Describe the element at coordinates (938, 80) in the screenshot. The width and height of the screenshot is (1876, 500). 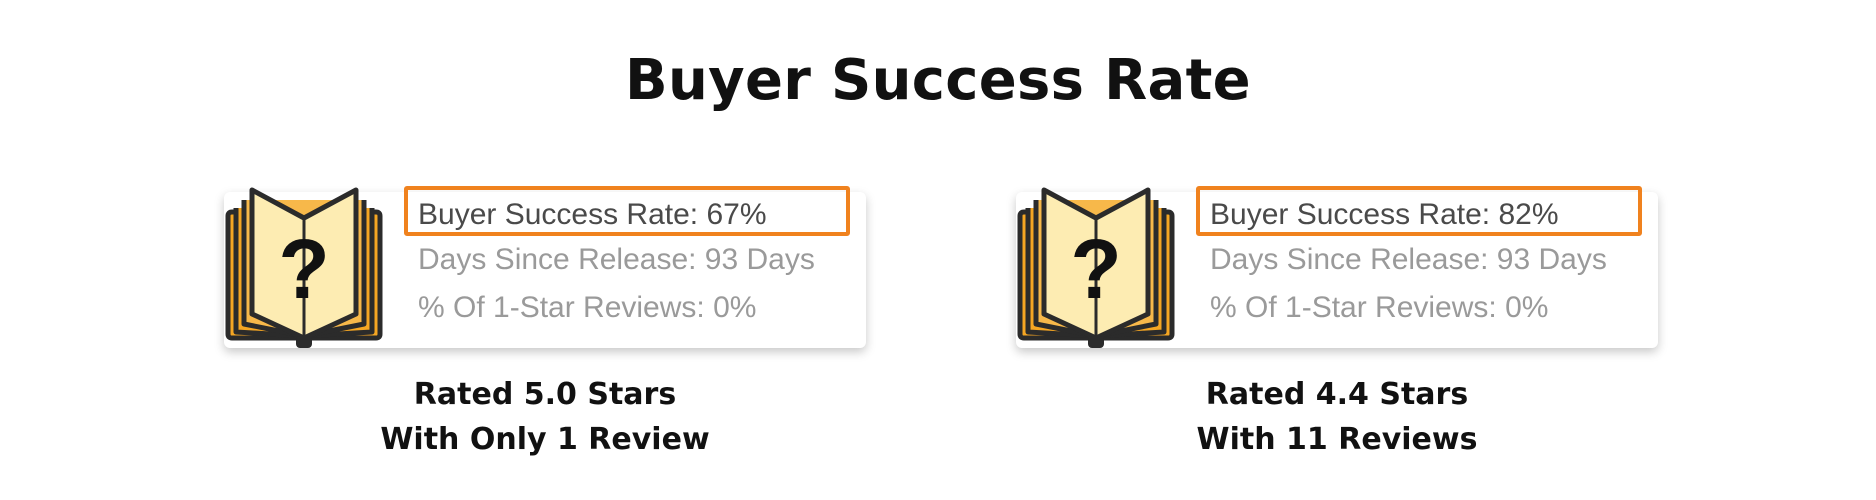
I see `page-title: Buyer Success Rate` at that location.